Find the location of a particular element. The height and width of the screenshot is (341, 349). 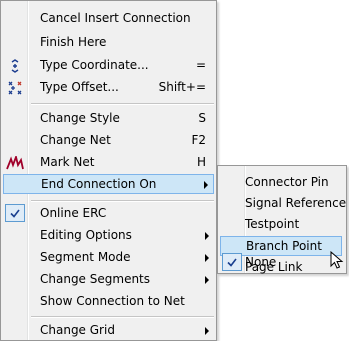

menu-item-label: Connector Pin is located at coordinates (287, 182).